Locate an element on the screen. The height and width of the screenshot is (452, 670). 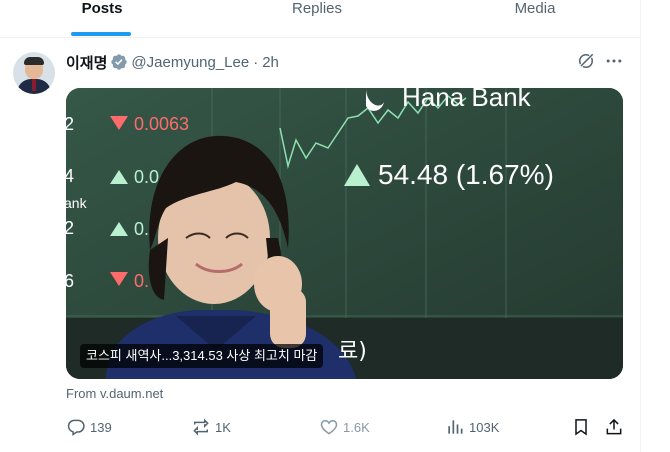
active-tab-indicator is located at coordinates (101, 34).